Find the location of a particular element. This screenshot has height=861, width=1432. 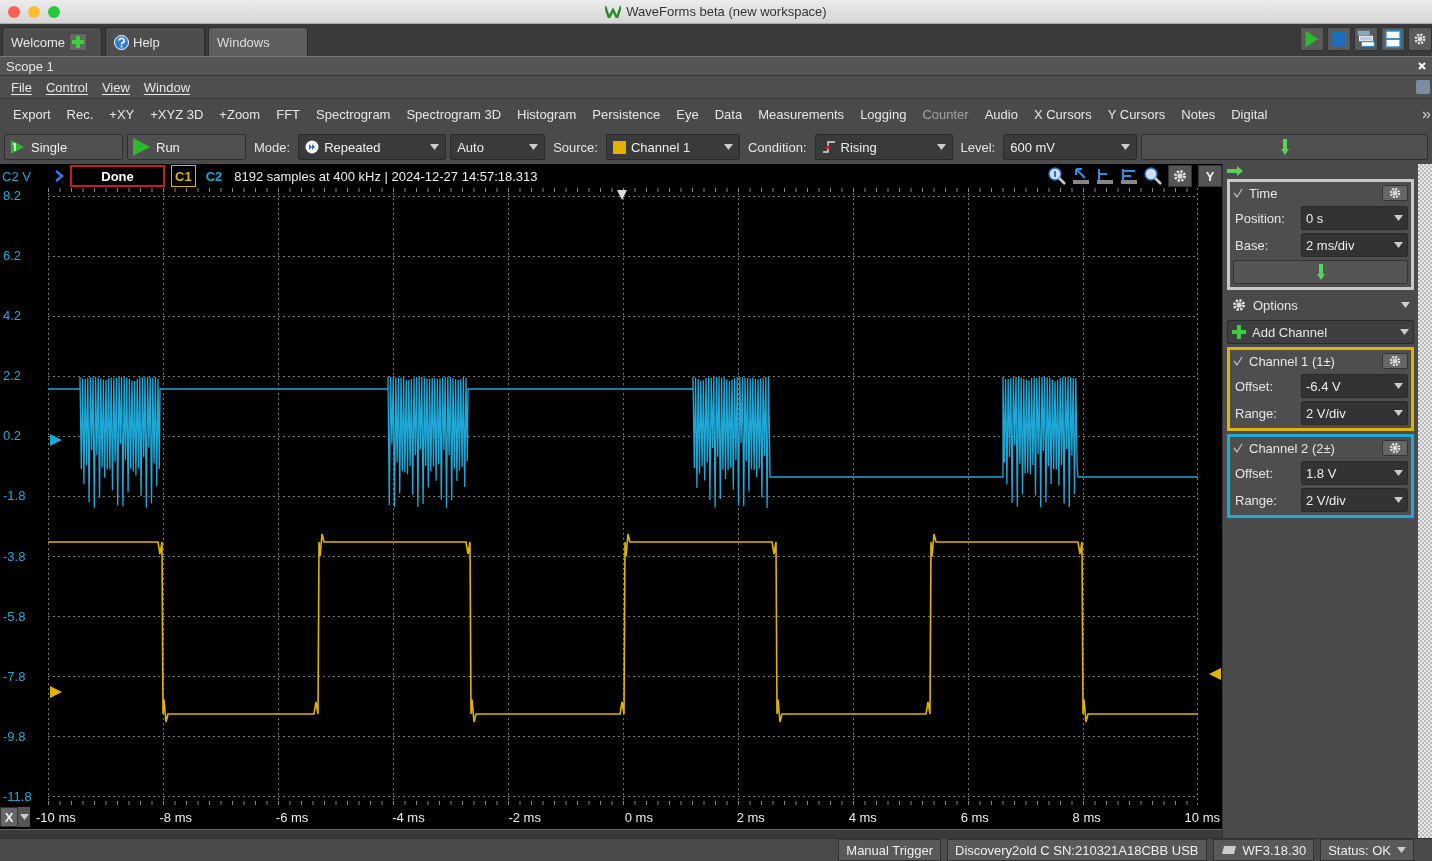

axis-tick-label: -4 ms is located at coordinates (408, 817).